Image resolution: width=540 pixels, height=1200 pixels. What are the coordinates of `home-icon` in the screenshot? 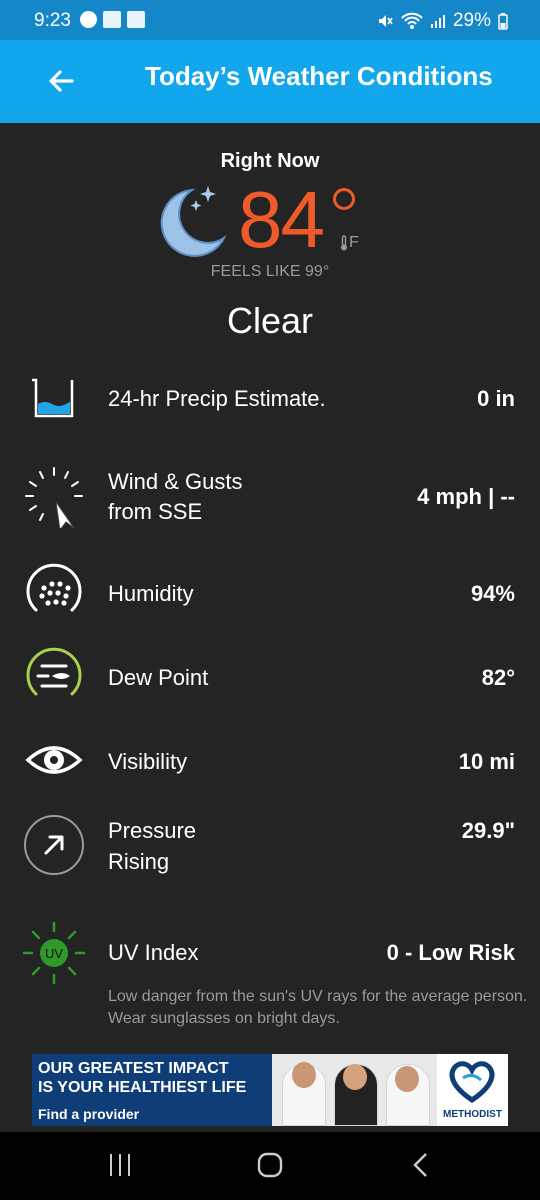 It's located at (270, 1165).